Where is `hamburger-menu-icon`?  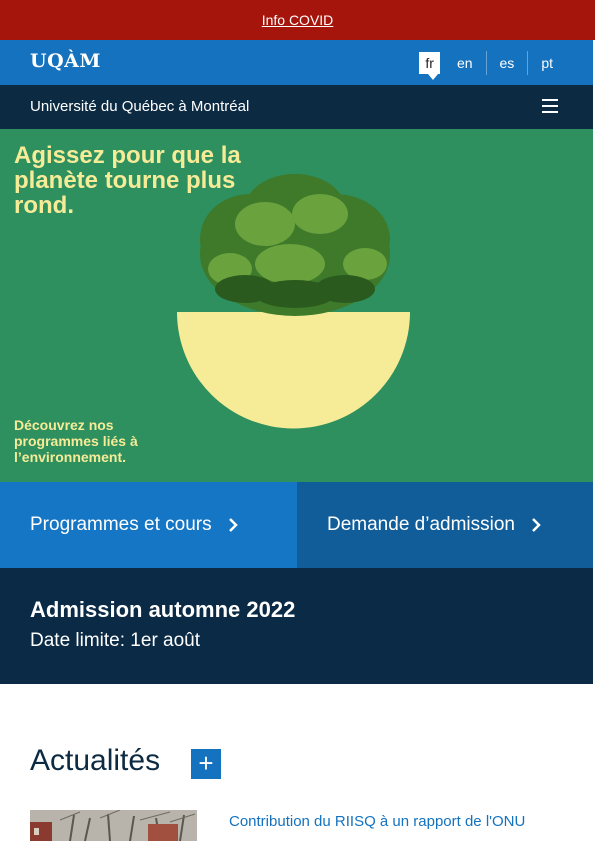 hamburger-menu-icon is located at coordinates (550, 107).